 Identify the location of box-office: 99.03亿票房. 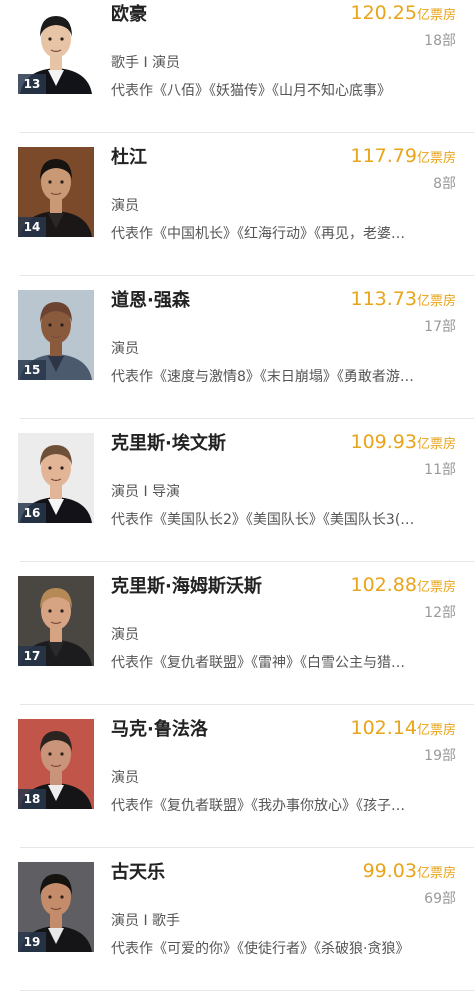
(409, 871).